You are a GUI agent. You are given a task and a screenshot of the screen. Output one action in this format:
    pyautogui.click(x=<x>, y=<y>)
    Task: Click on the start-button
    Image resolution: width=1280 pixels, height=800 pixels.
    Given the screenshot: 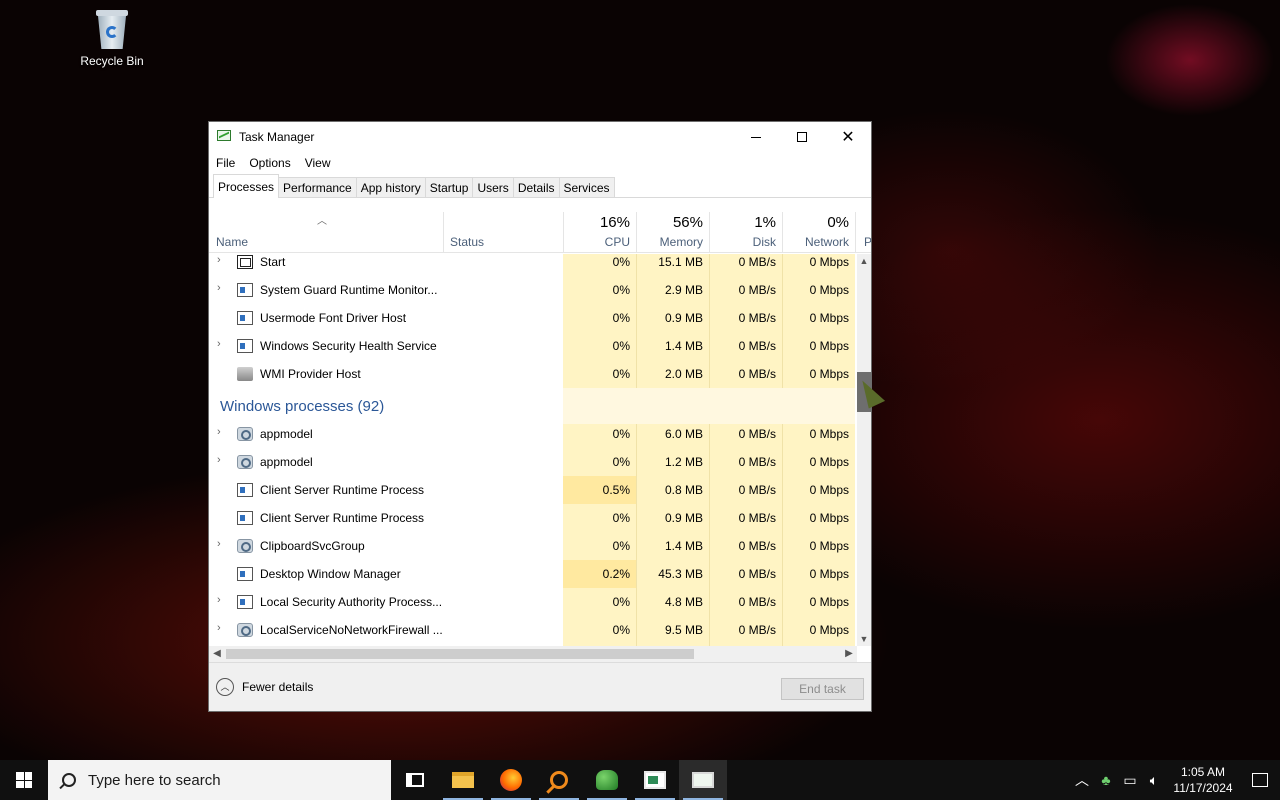 What is the action you would take?
    pyautogui.click(x=24, y=780)
    